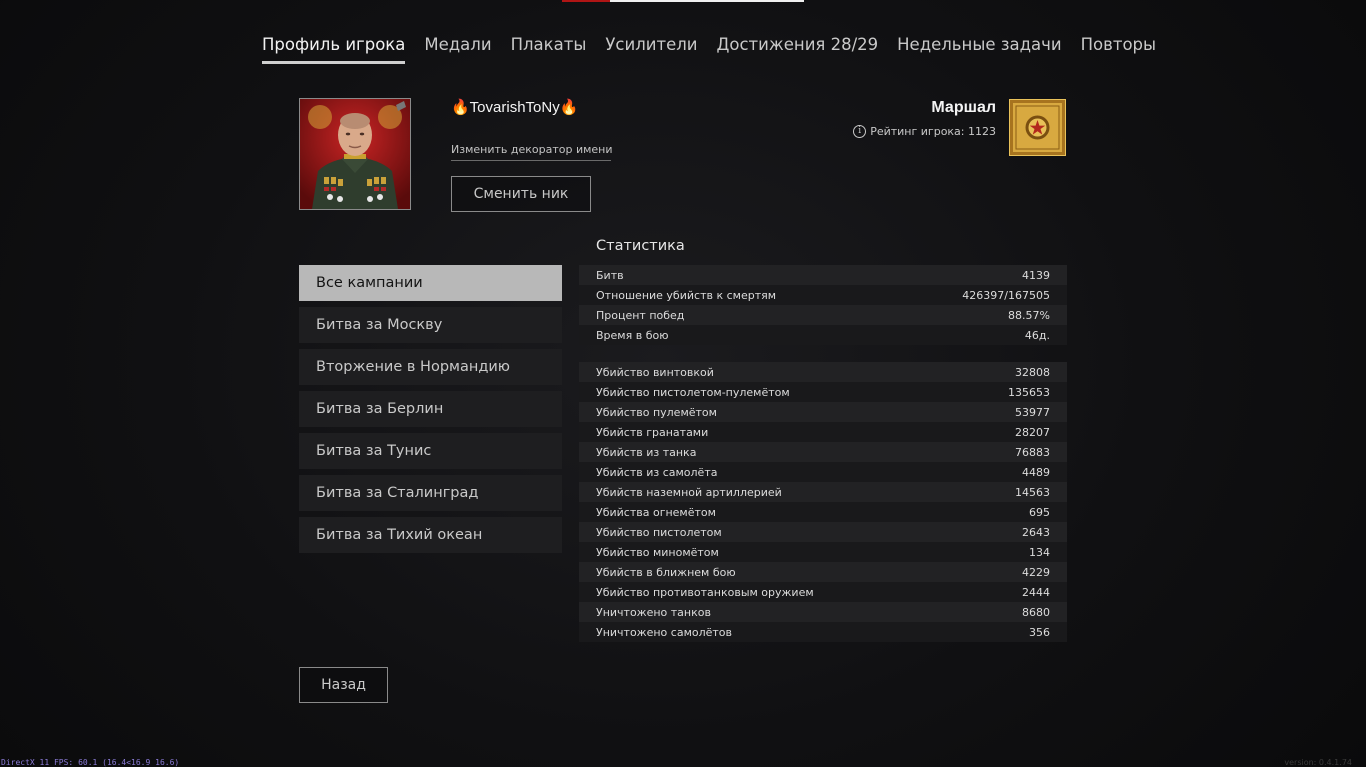  Describe the element at coordinates (1006, 295) in the screenshot. I see `stat-value: 426397/167505` at that location.